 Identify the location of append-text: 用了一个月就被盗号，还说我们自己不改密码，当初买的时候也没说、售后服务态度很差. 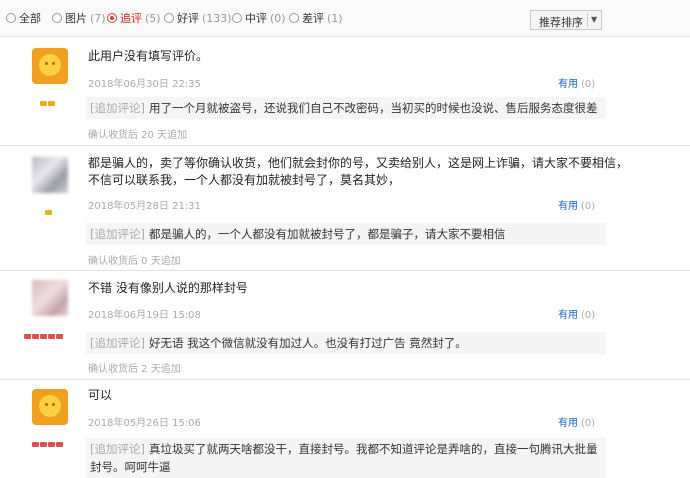
(373, 108).